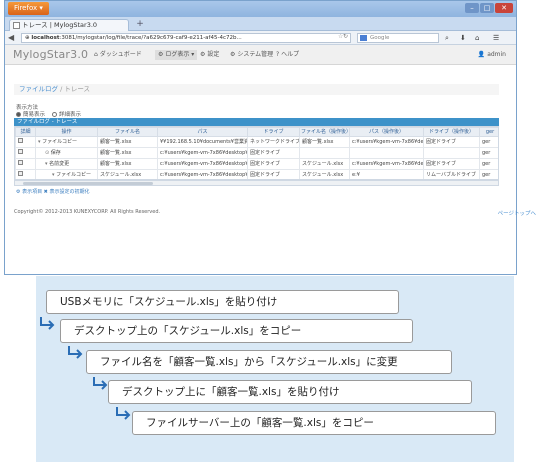 Image resolution: width=548 pixels, height=462 pixels. I want to click on operation-cell: ⊙ 保存, so click(66, 153).